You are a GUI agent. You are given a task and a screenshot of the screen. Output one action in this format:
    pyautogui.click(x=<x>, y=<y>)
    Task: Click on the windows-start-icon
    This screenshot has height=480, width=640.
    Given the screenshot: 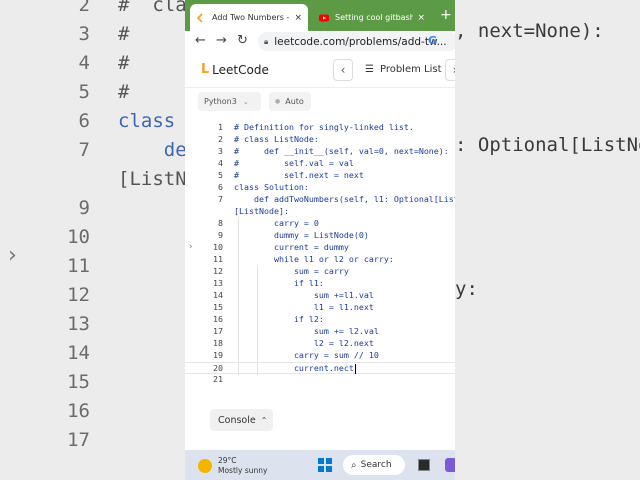 What is the action you would take?
    pyautogui.click(x=325, y=465)
    